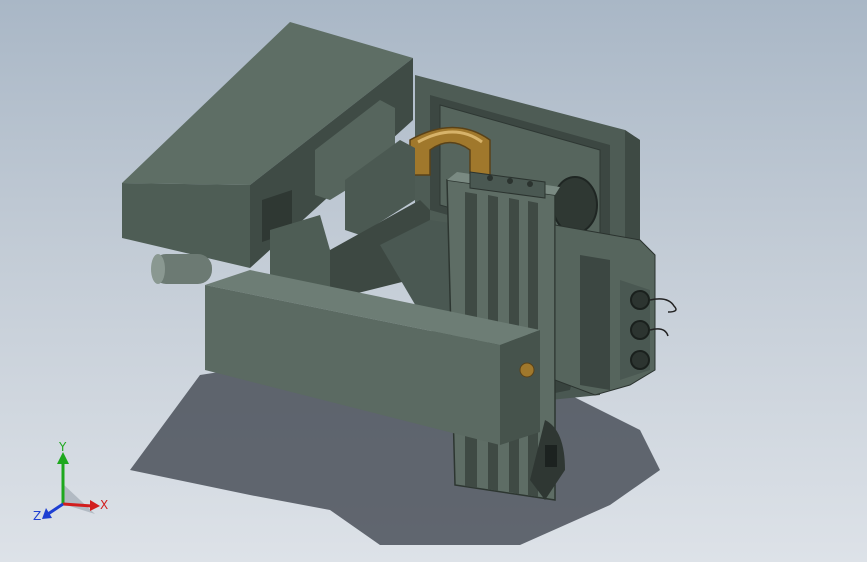 This screenshot has width=867, height=562. Describe the element at coordinates (55, 509) in the screenshot. I see `z-axis-line` at that location.